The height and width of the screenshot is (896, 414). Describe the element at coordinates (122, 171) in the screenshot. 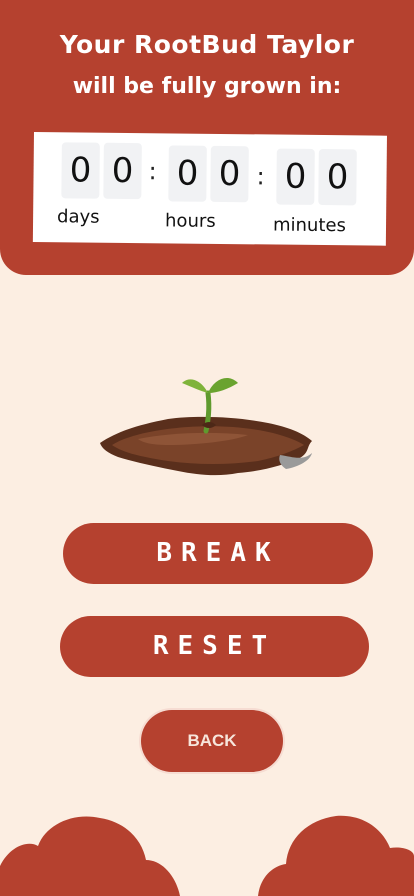

I see `days-digit-2: 0` at that location.